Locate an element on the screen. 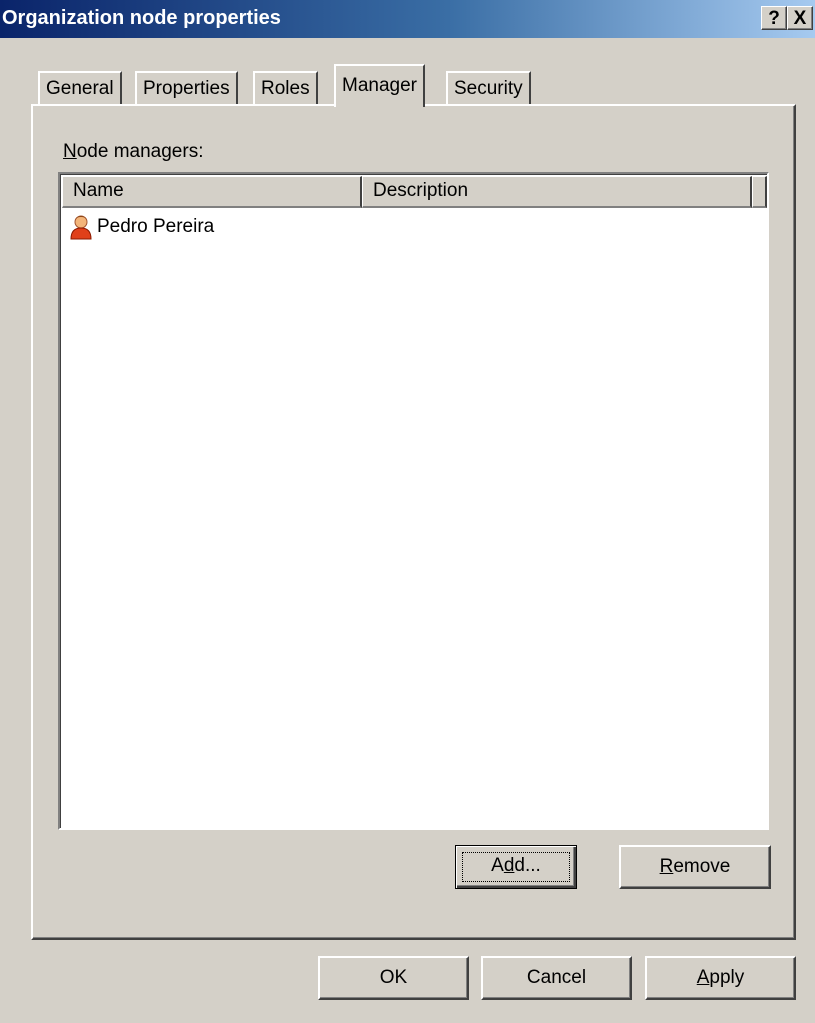  cancel-button: Cancel is located at coordinates (556, 978).